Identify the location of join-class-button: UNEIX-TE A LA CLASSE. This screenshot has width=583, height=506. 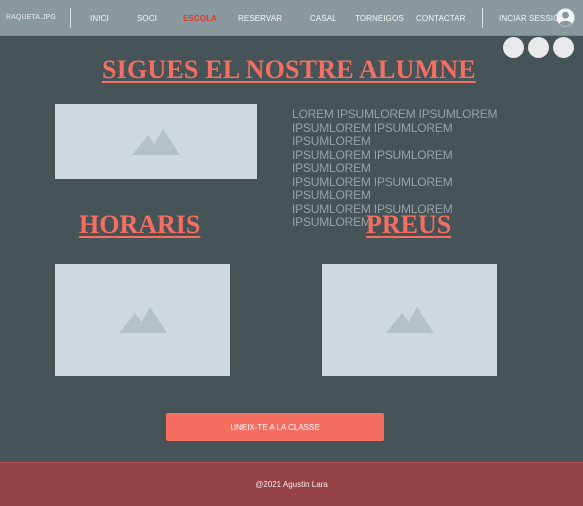
(275, 427).